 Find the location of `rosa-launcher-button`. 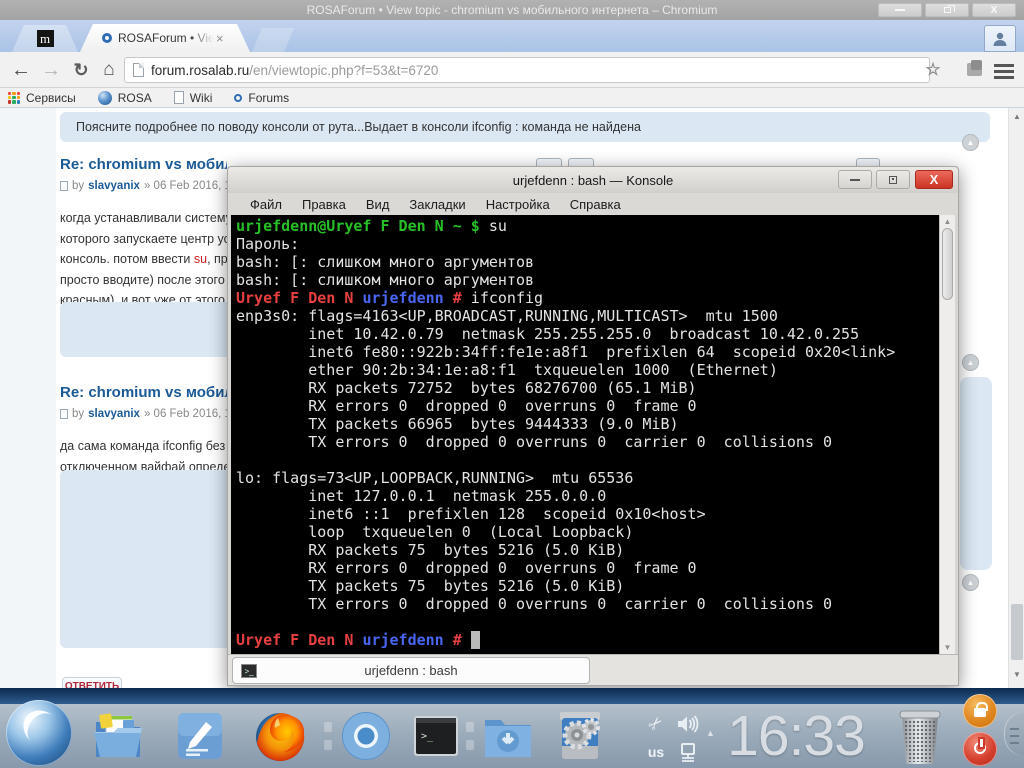

rosa-launcher-button is located at coordinates (39, 733).